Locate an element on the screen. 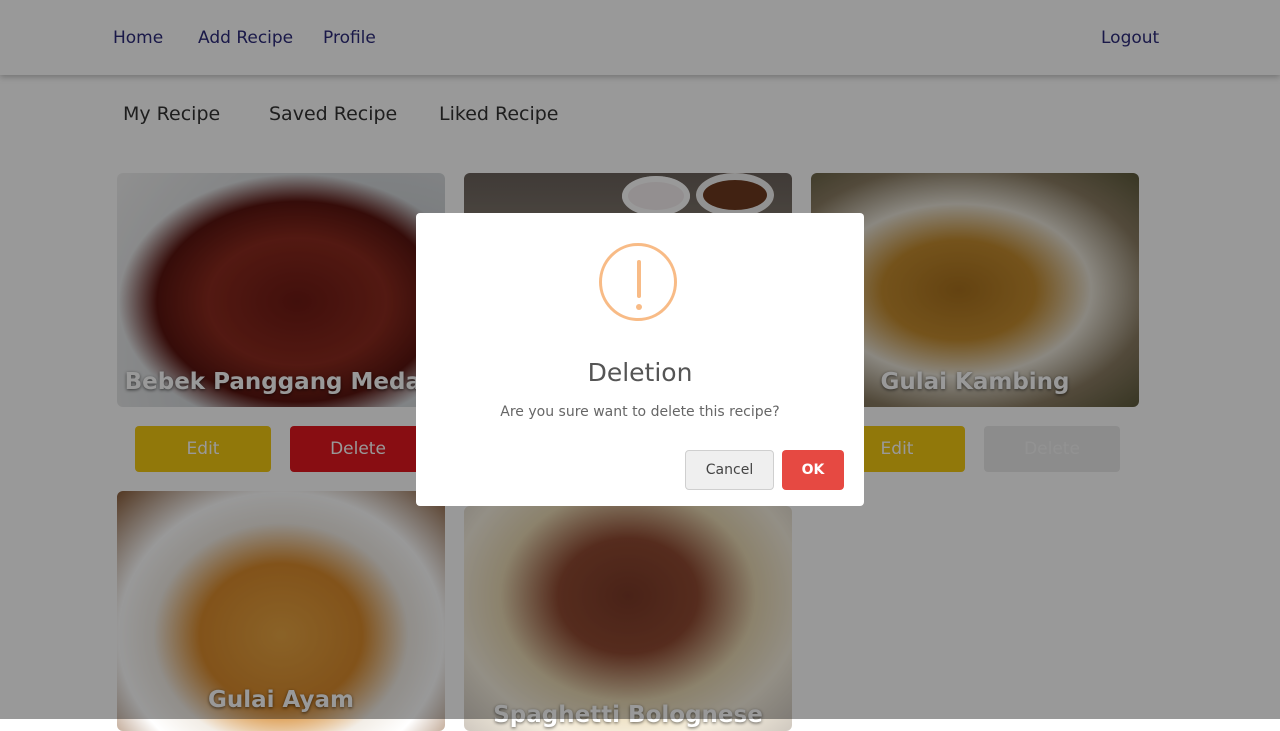 The width and height of the screenshot is (1280, 731). dialog-title: Deletion is located at coordinates (640, 372).